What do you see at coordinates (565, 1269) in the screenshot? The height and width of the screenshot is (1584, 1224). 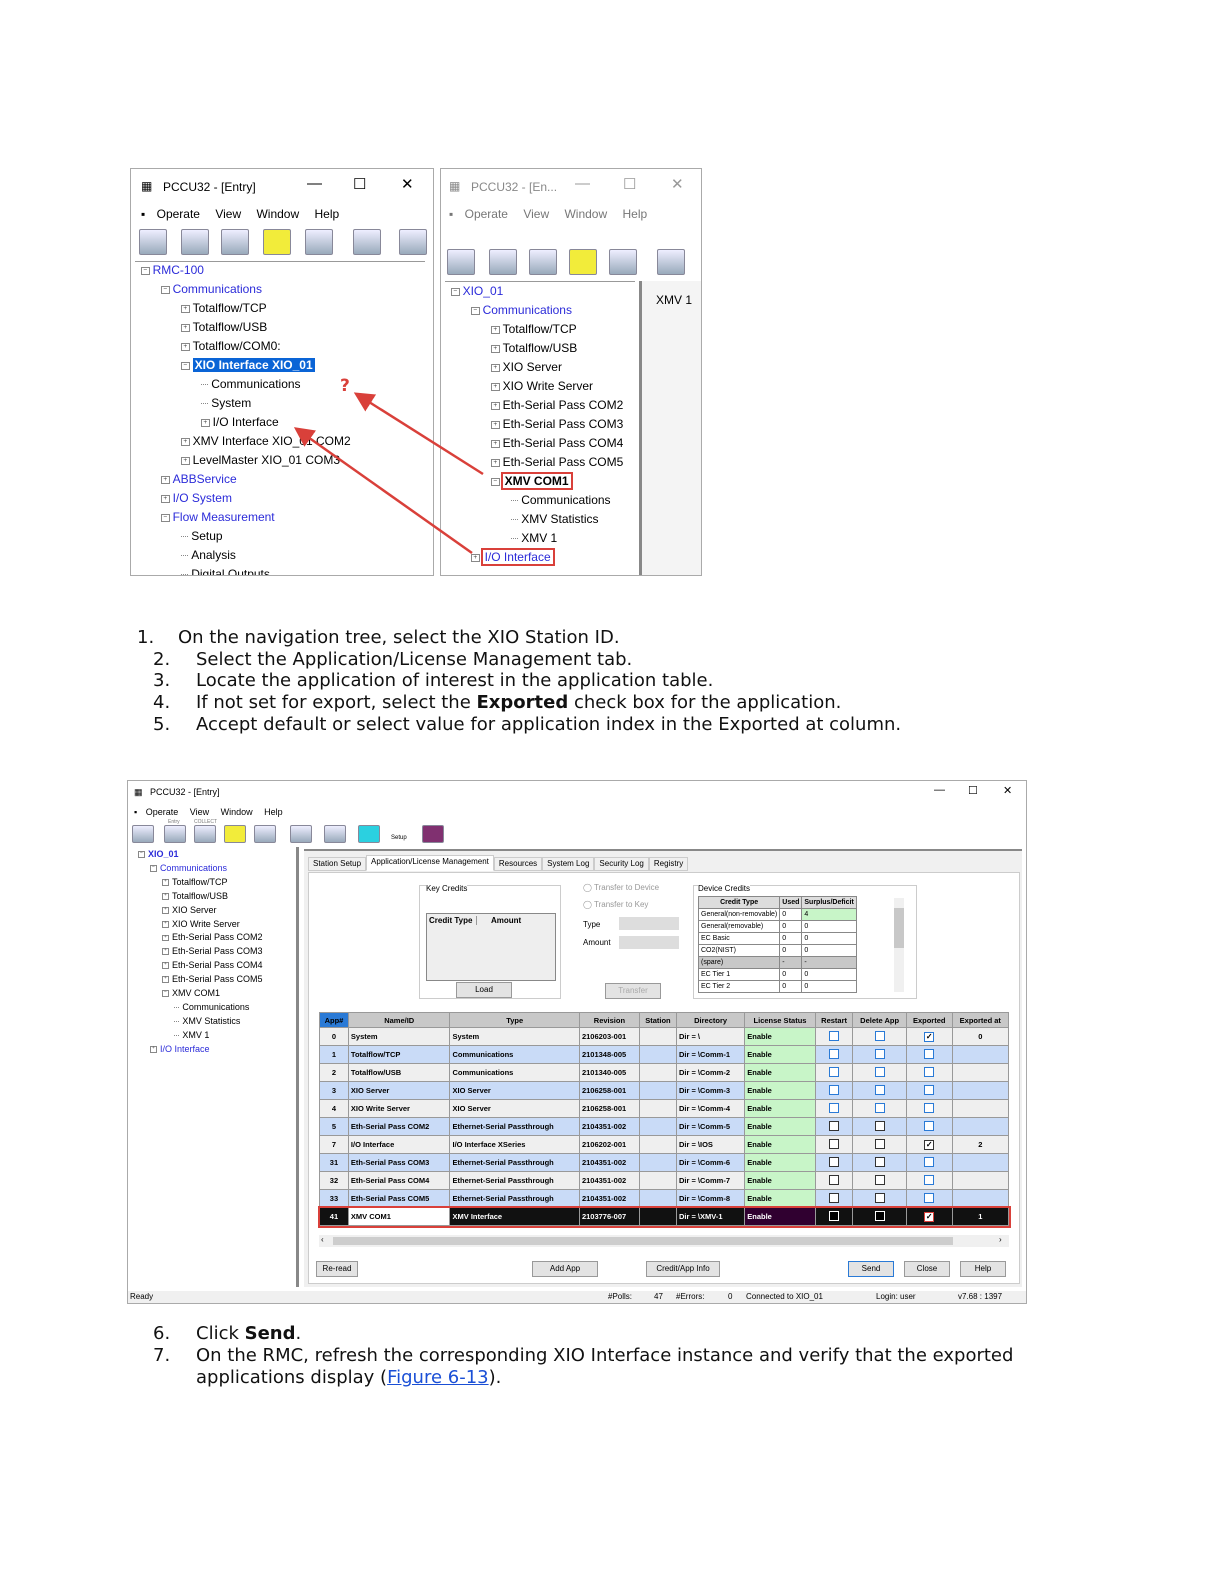 I see `add-app-button: Add App` at bounding box center [565, 1269].